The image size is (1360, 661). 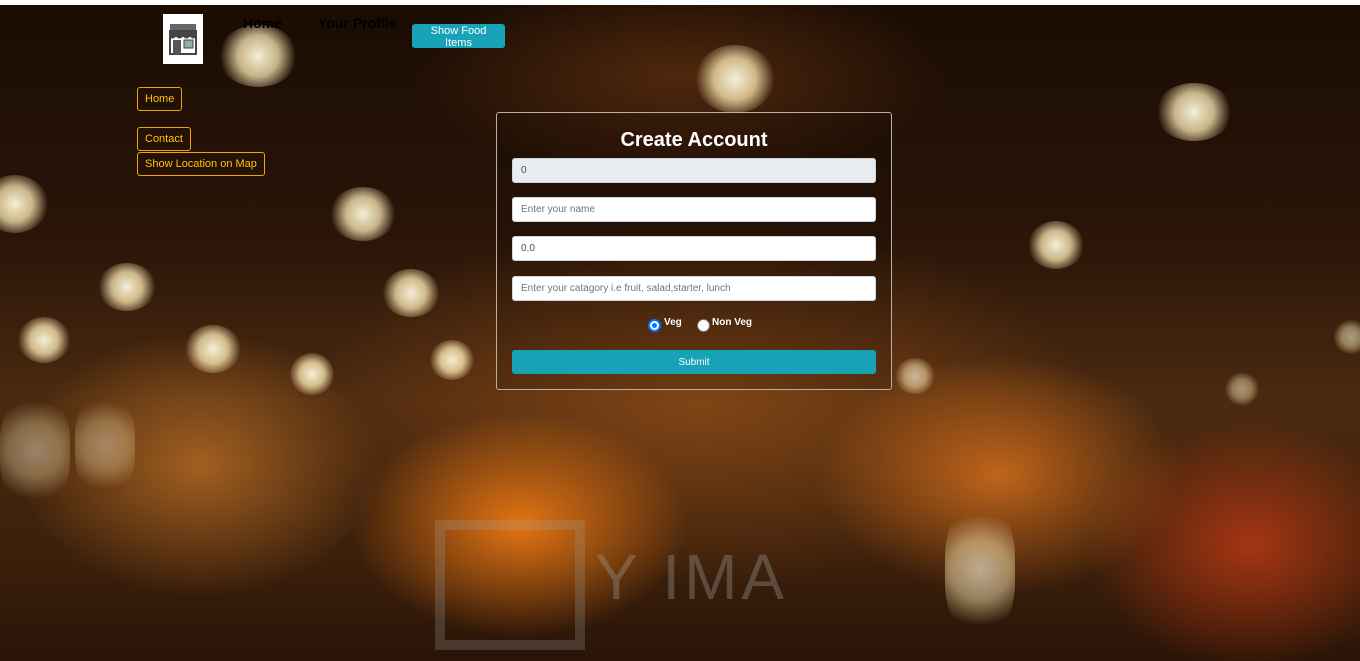 I want to click on form-title: Create Account, so click(x=694, y=140).